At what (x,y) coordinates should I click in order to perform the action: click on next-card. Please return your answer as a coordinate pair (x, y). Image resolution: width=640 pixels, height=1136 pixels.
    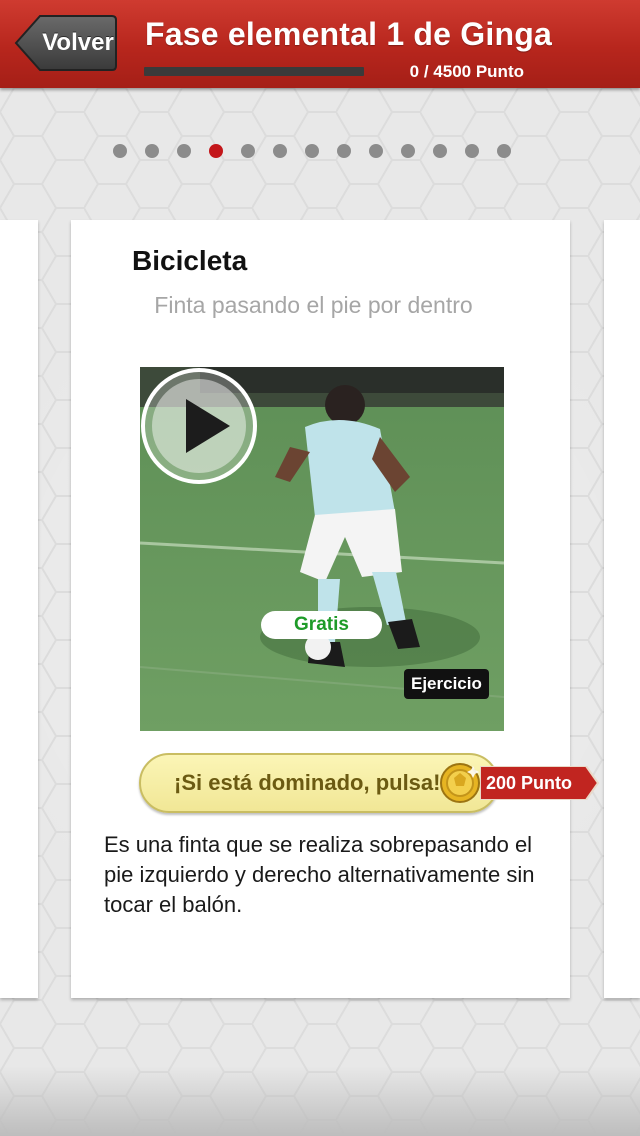
    Looking at the image, I should click on (622, 609).